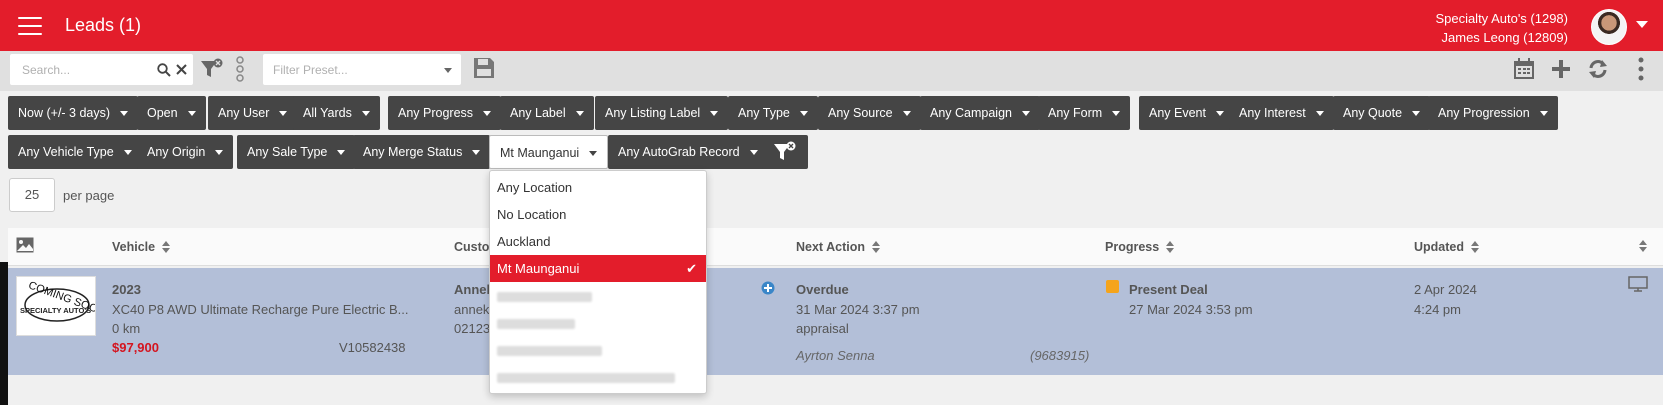 The image size is (1663, 405). Describe the element at coordinates (869, 113) in the screenshot. I see `filter-source: Any Source` at that location.